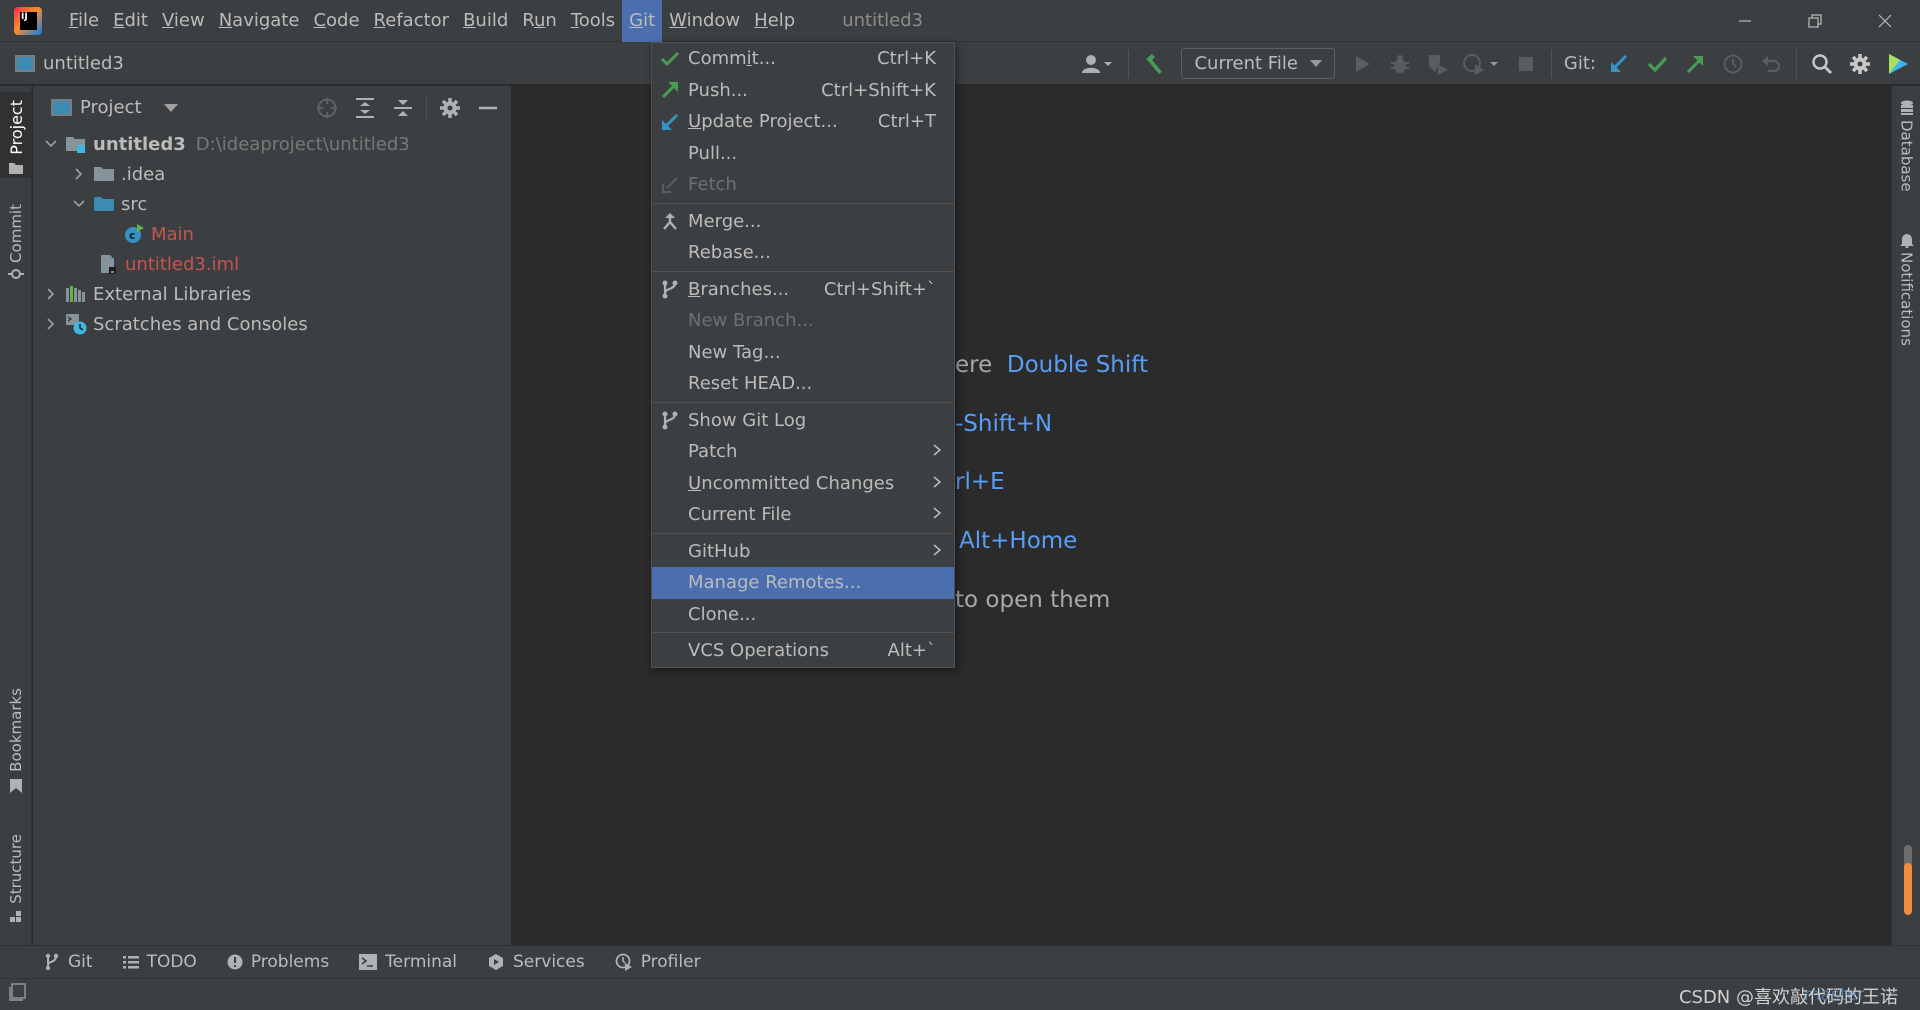  I want to click on git-commit-button, so click(1657, 64).